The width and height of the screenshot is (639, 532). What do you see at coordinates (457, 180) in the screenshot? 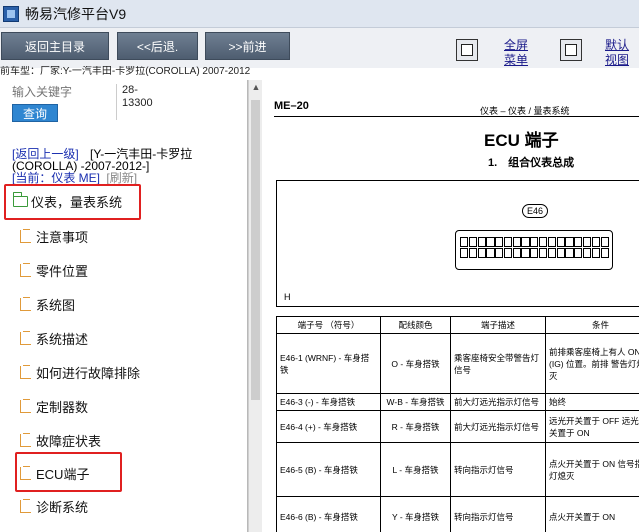
I see `figure-top-border` at bounding box center [457, 180].